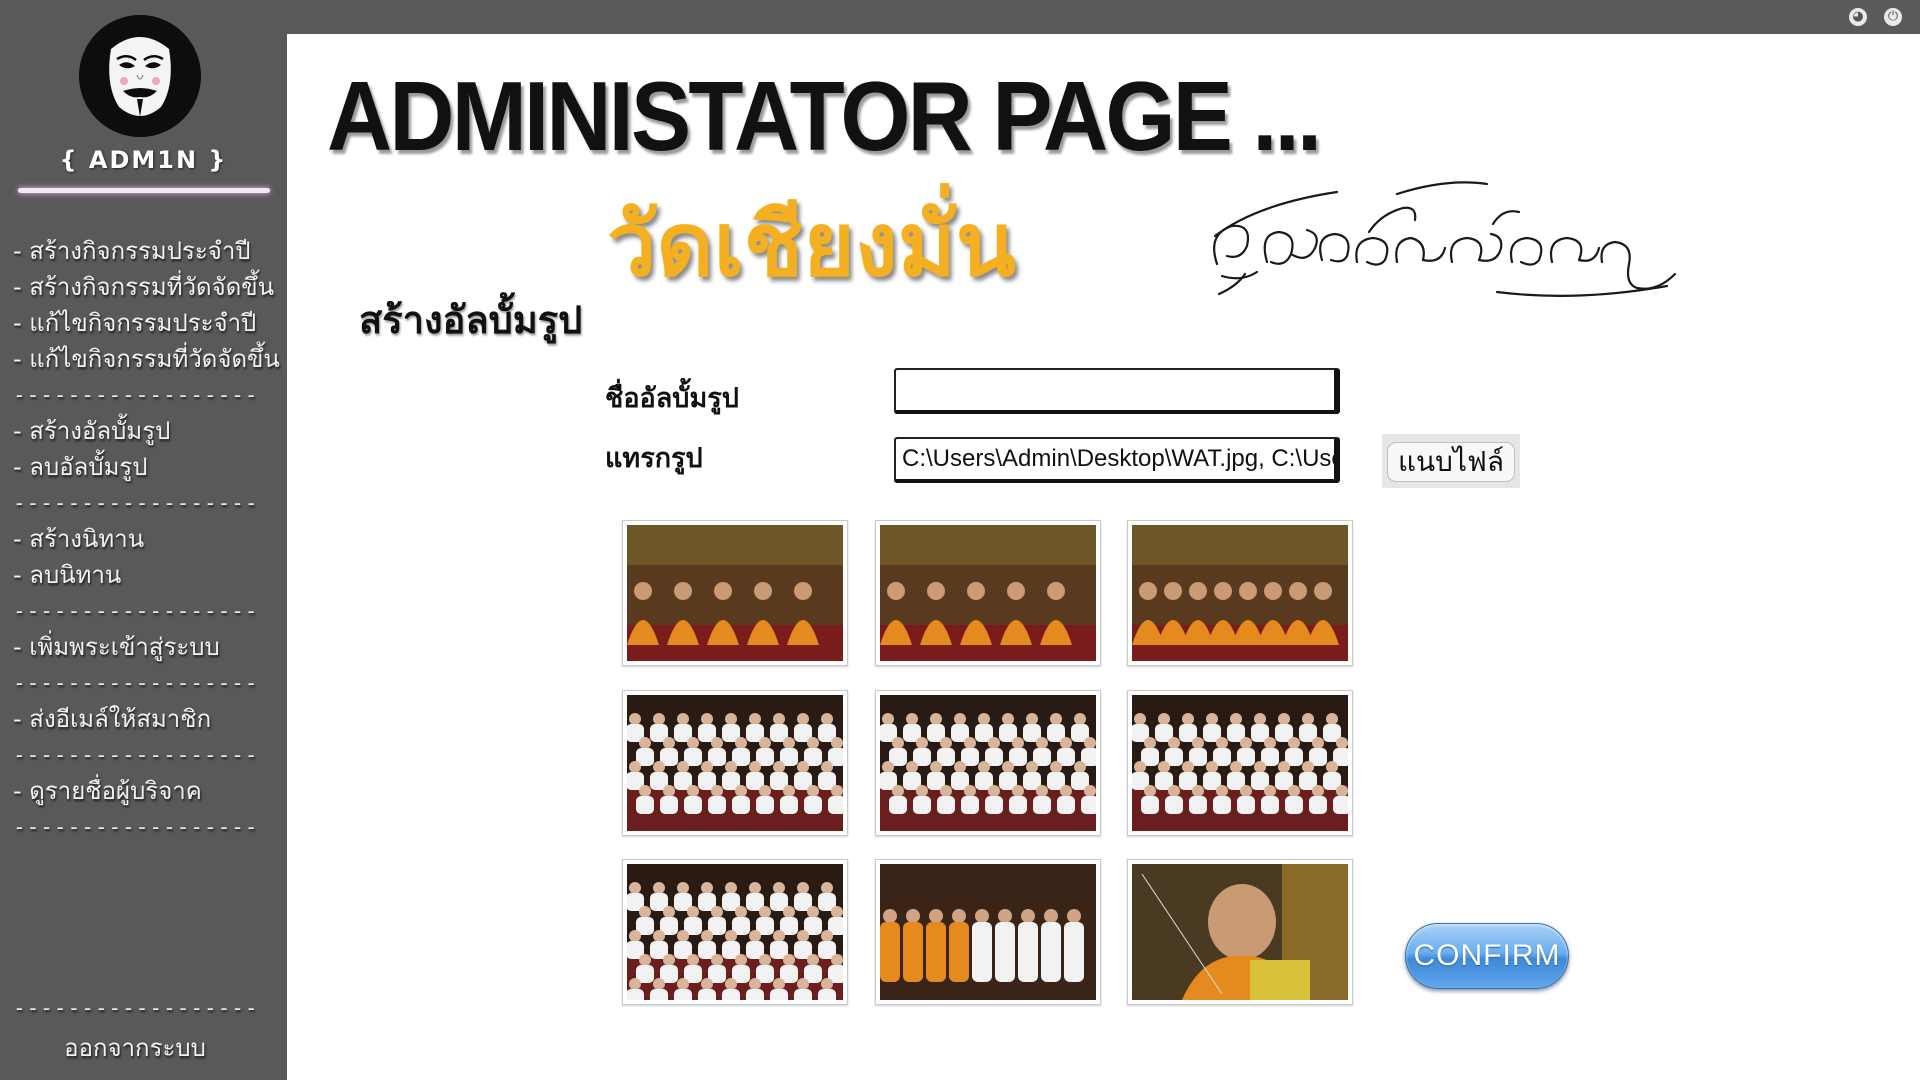  I want to click on sidebar-menu-item: - เพิ่มพระเข้าสู่ระบบ, so click(148, 647).